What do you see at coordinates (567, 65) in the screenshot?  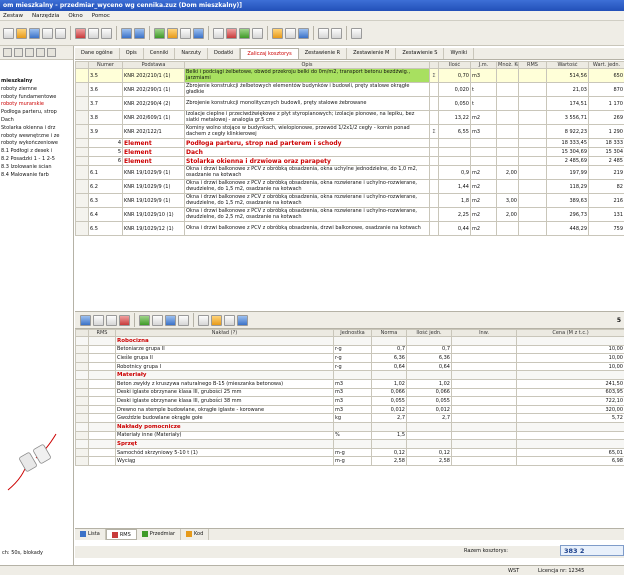 I see `column-header: Wartość` at bounding box center [567, 65].